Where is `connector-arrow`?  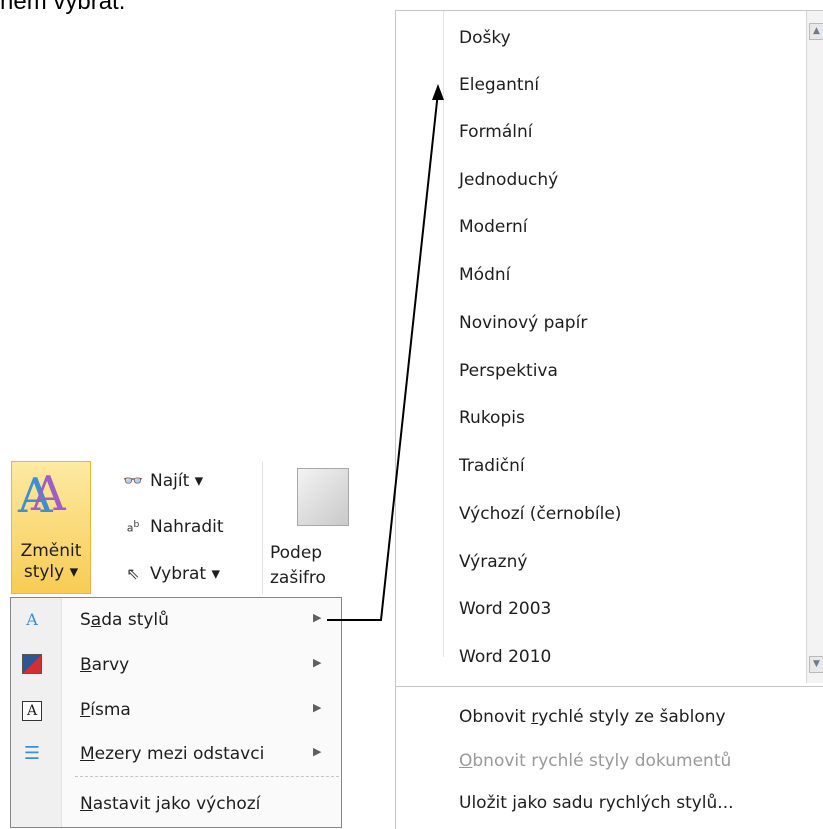 connector-arrow is located at coordinates (385, 352).